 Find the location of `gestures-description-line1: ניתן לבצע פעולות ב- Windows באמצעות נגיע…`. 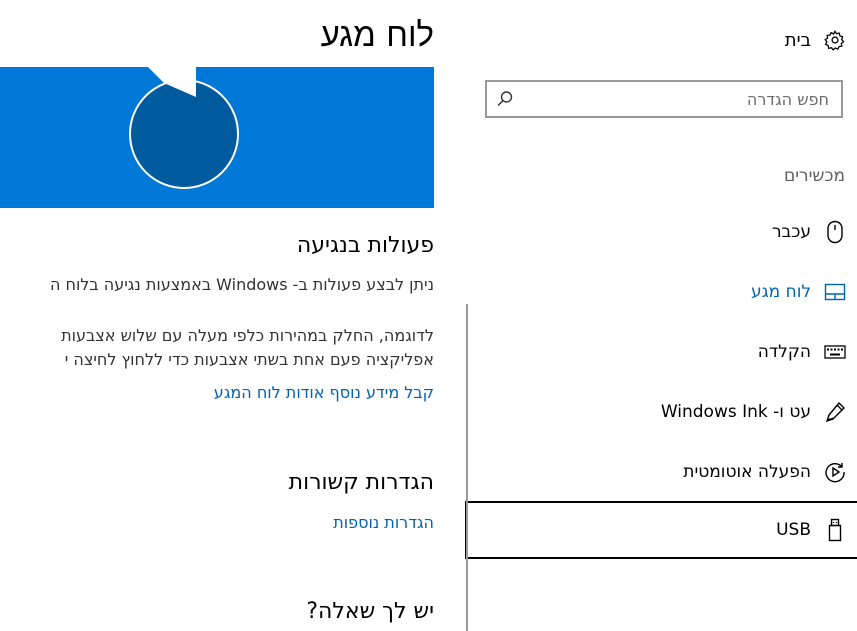

gestures-description-line1: ניתן לבצע פעולות ב- Windows באמצעות נגיע… is located at coordinates (241, 284).